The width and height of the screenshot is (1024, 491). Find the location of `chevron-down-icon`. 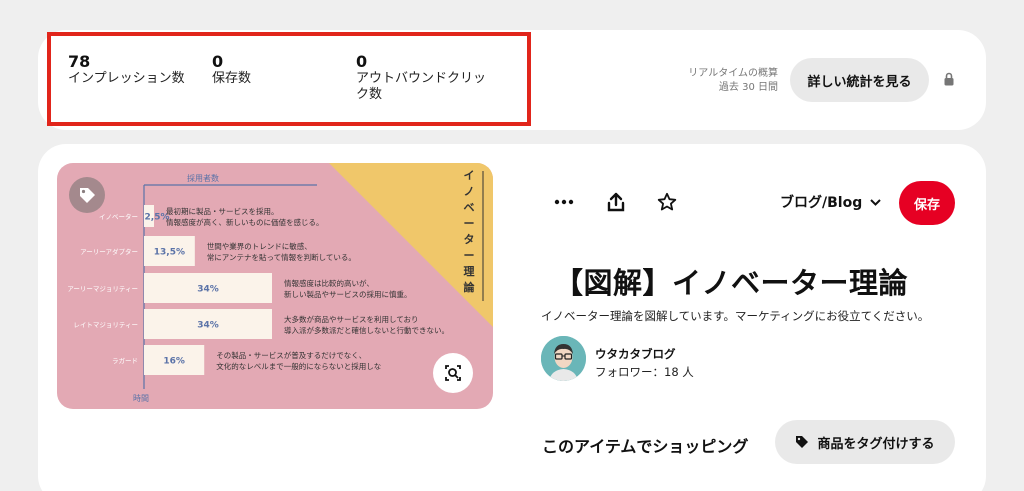

chevron-down-icon is located at coordinates (875, 202).